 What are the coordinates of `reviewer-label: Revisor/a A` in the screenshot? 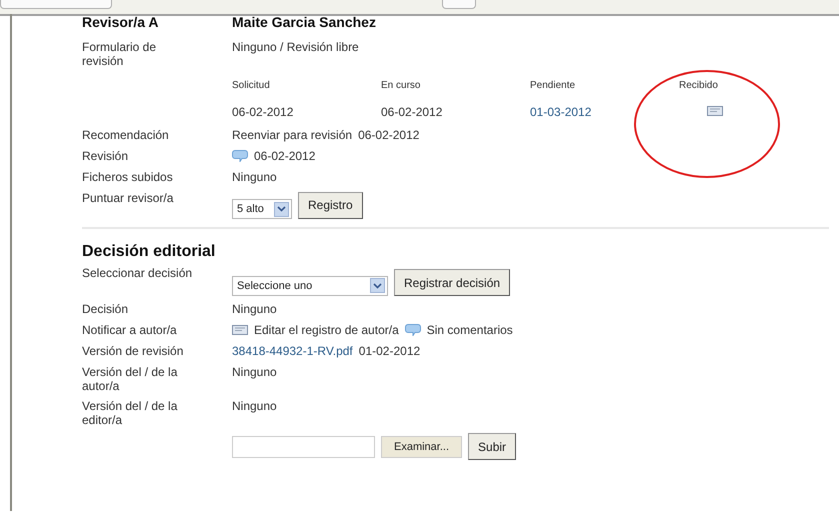 It's located at (121, 23).